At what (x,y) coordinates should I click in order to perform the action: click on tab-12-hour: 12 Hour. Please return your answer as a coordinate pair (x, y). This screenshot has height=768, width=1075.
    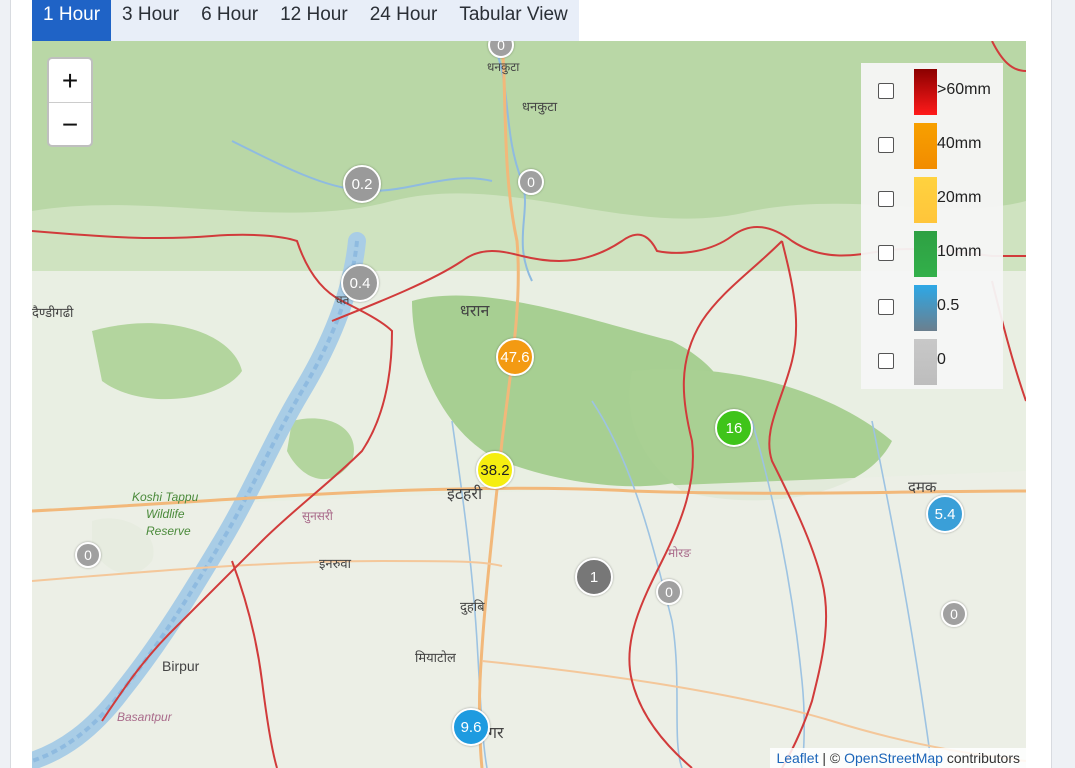
    Looking at the image, I should click on (314, 20).